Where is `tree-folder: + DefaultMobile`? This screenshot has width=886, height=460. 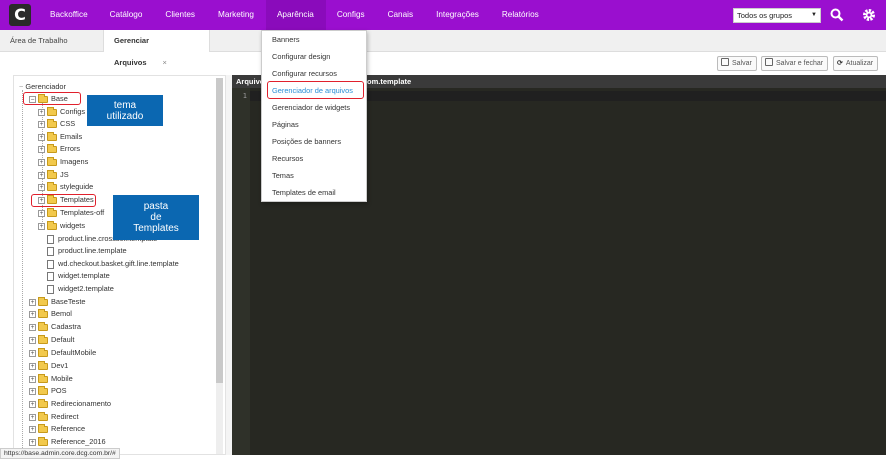
tree-folder: + DefaultMobile is located at coordinates (62, 353).